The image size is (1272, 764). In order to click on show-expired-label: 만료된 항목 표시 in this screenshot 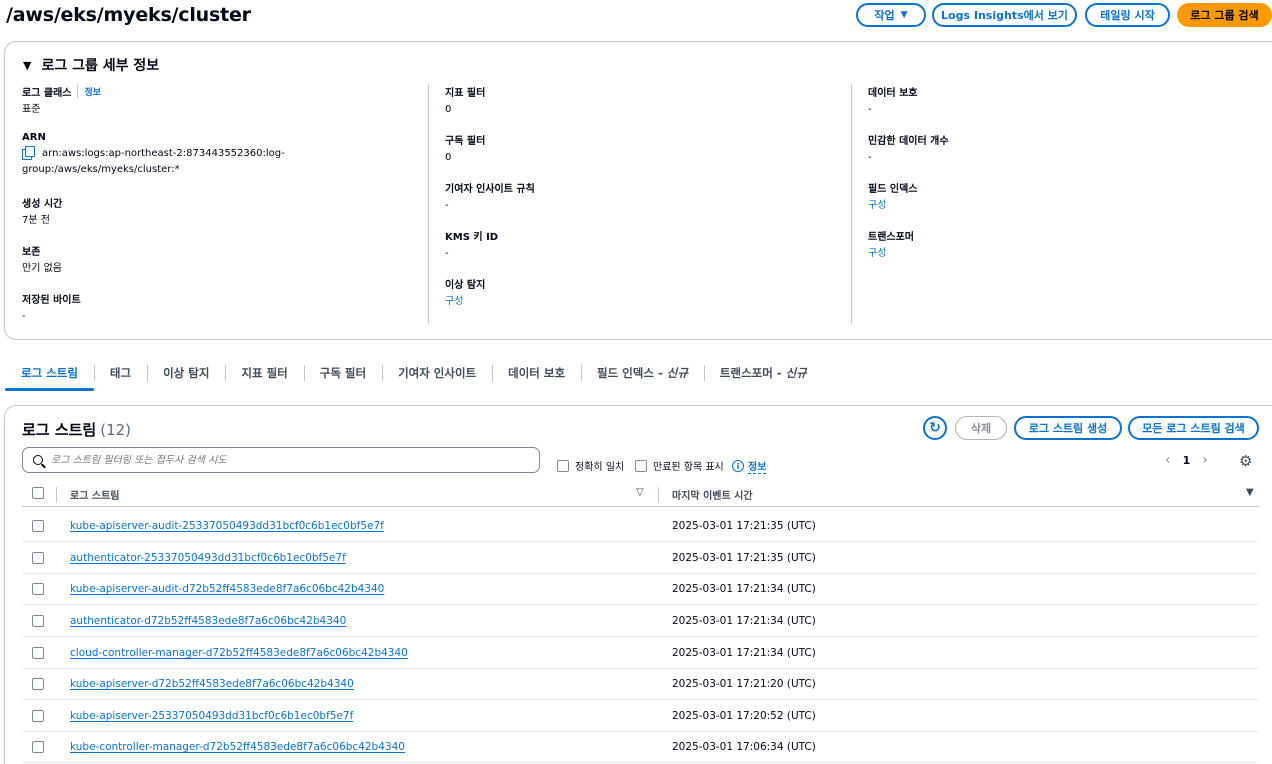, I will do `click(688, 467)`.